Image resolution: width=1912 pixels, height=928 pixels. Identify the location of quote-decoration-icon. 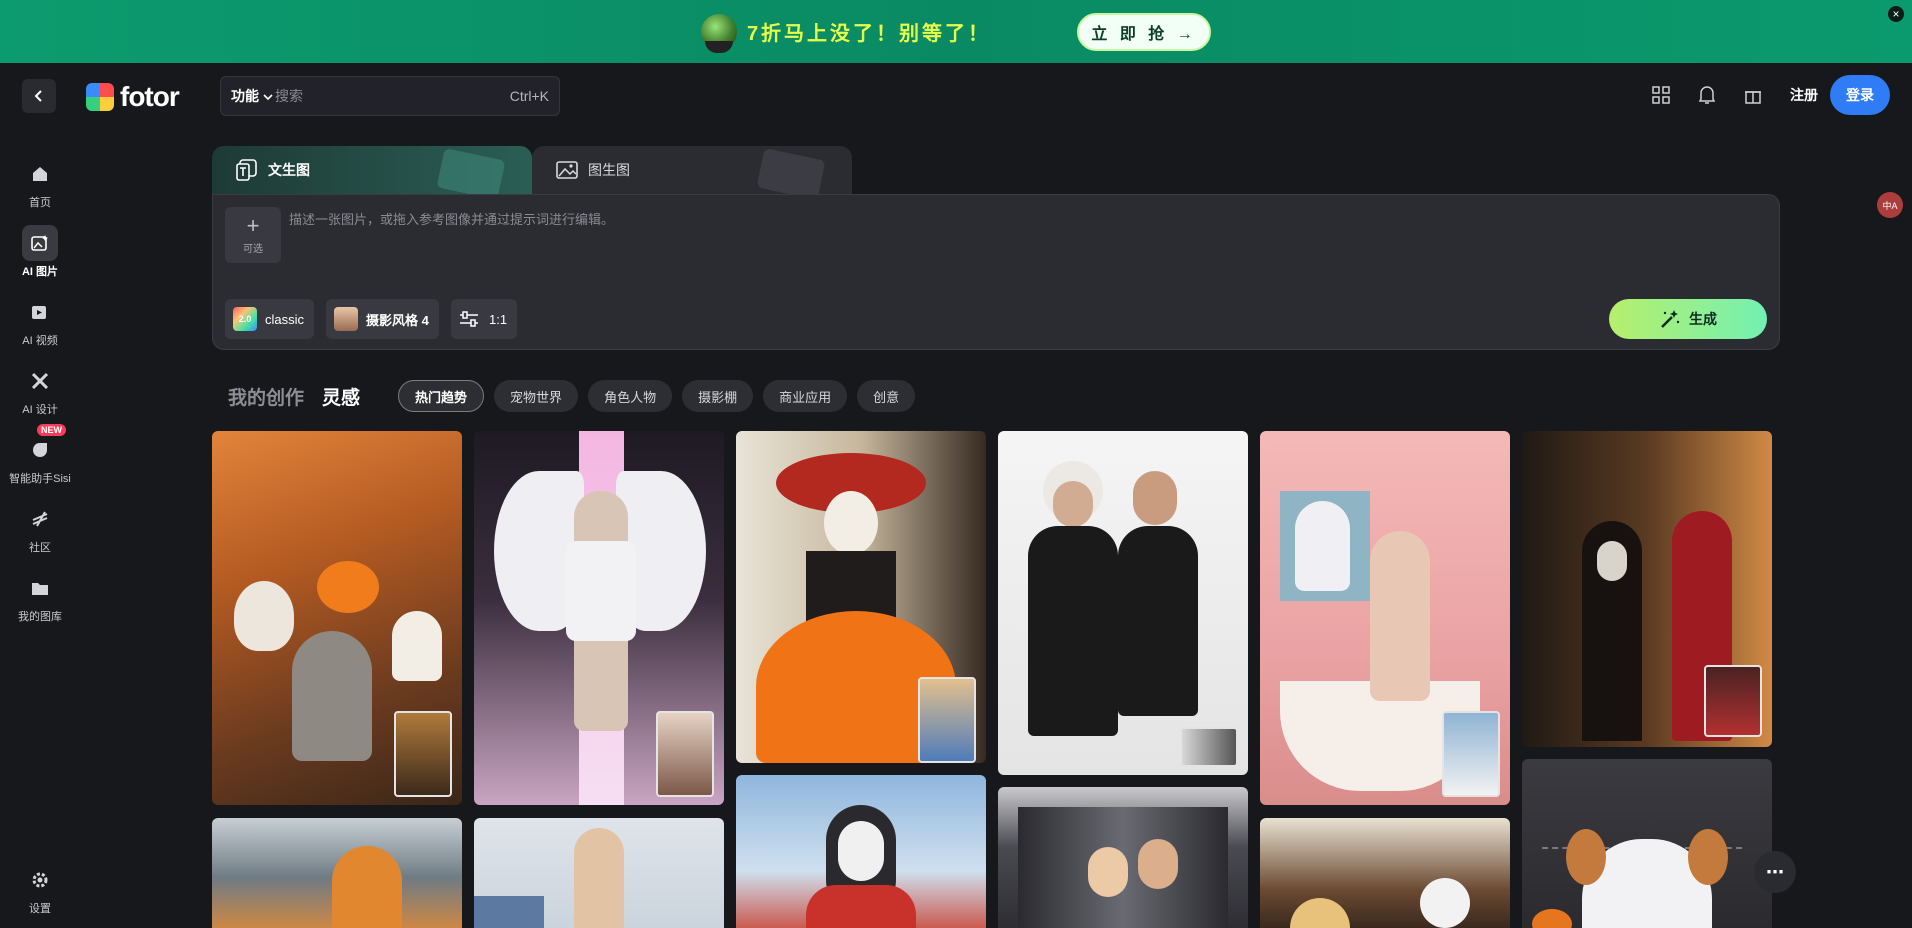
(471, 170).